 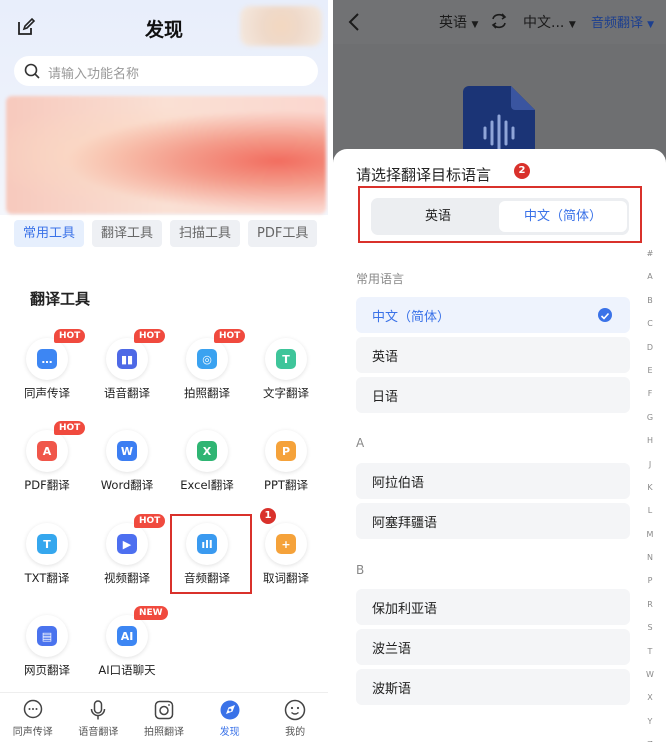 What do you see at coordinates (650, 354) in the screenshot?
I see `index-letter: D` at bounding box center [650, 354].